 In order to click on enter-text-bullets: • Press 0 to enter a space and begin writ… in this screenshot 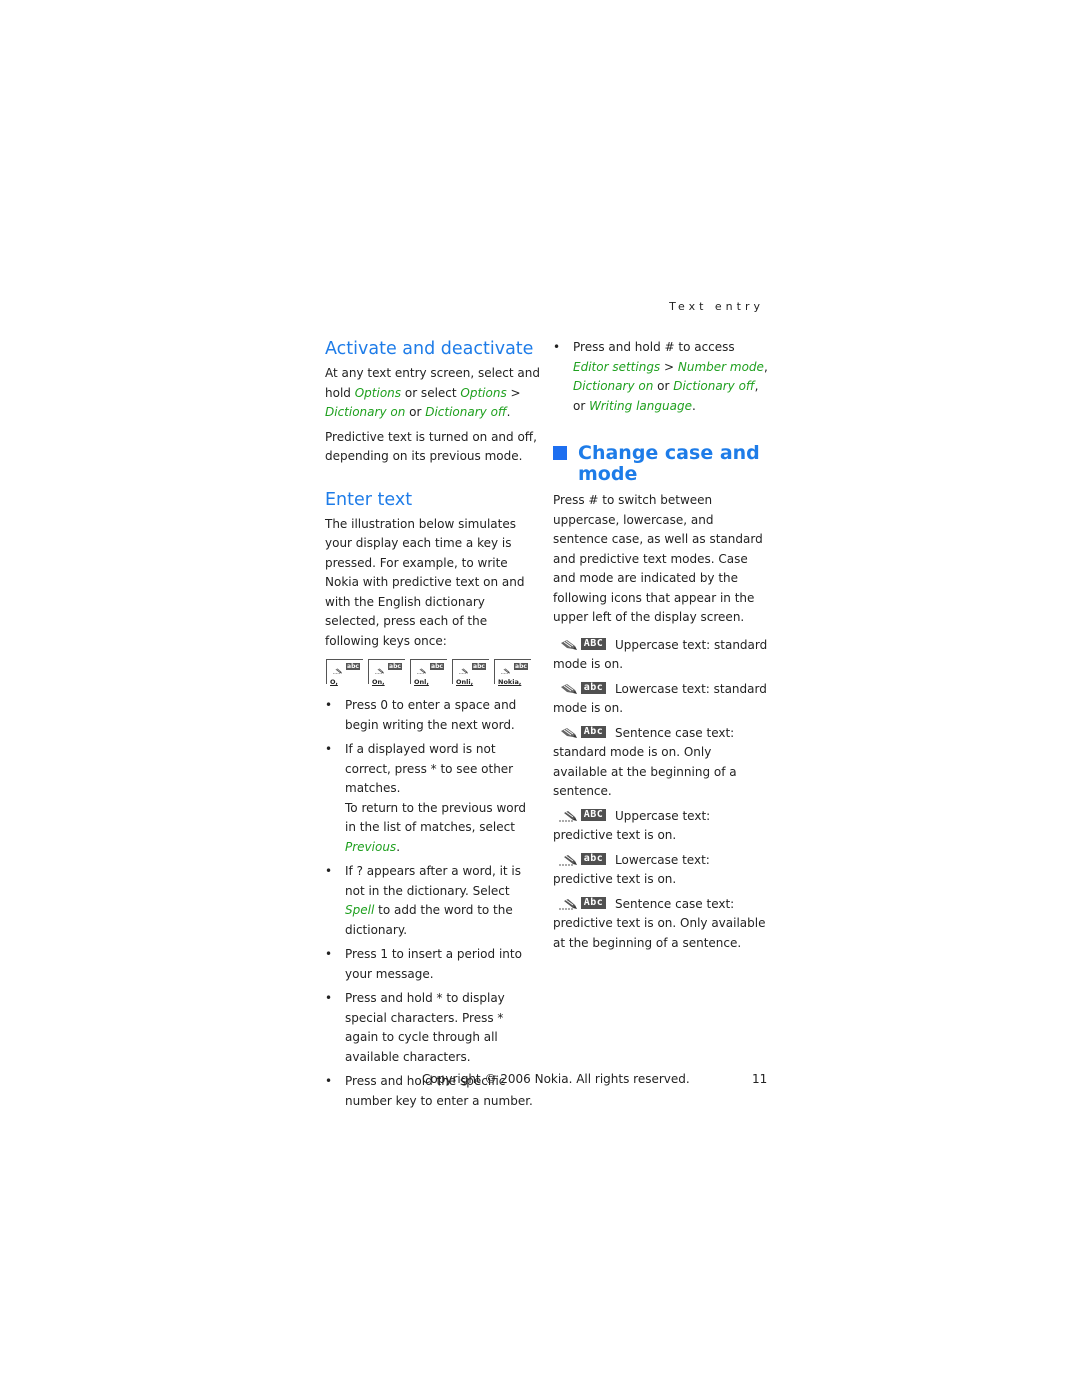, I will do `click(432, 903)`.